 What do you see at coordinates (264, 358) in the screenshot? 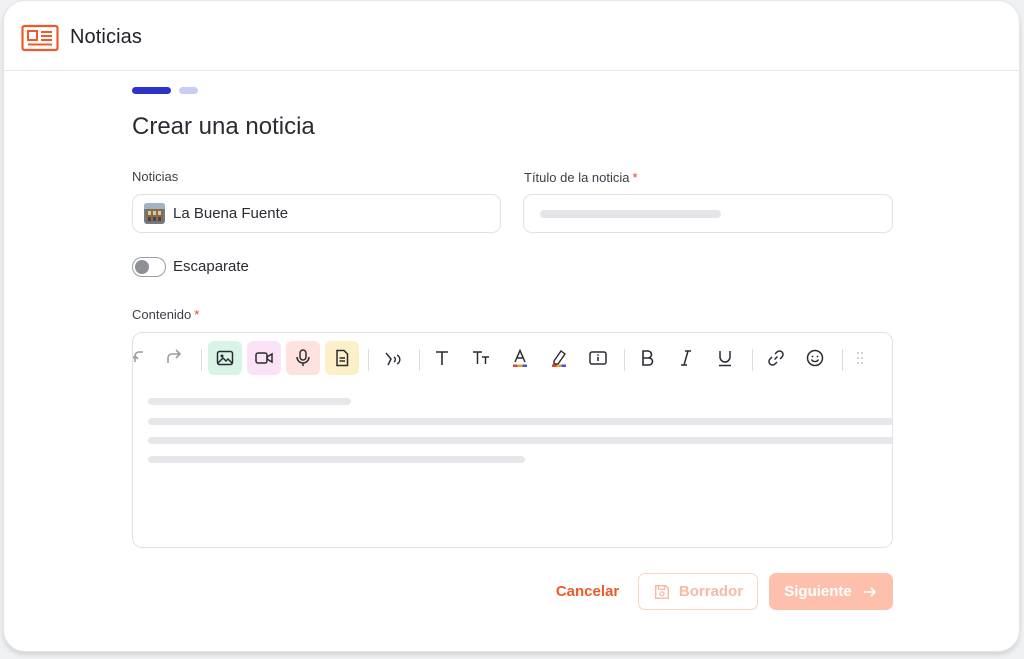
I see `video-icon` at bounding box center [264, 358].